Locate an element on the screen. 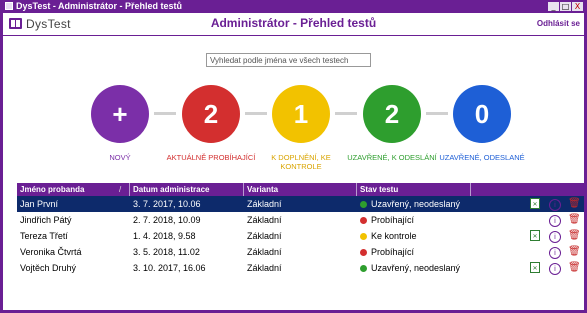 The image size is (587, 313). page-title: Administrátor - Přehled testů is located at coordinates (293, 23).